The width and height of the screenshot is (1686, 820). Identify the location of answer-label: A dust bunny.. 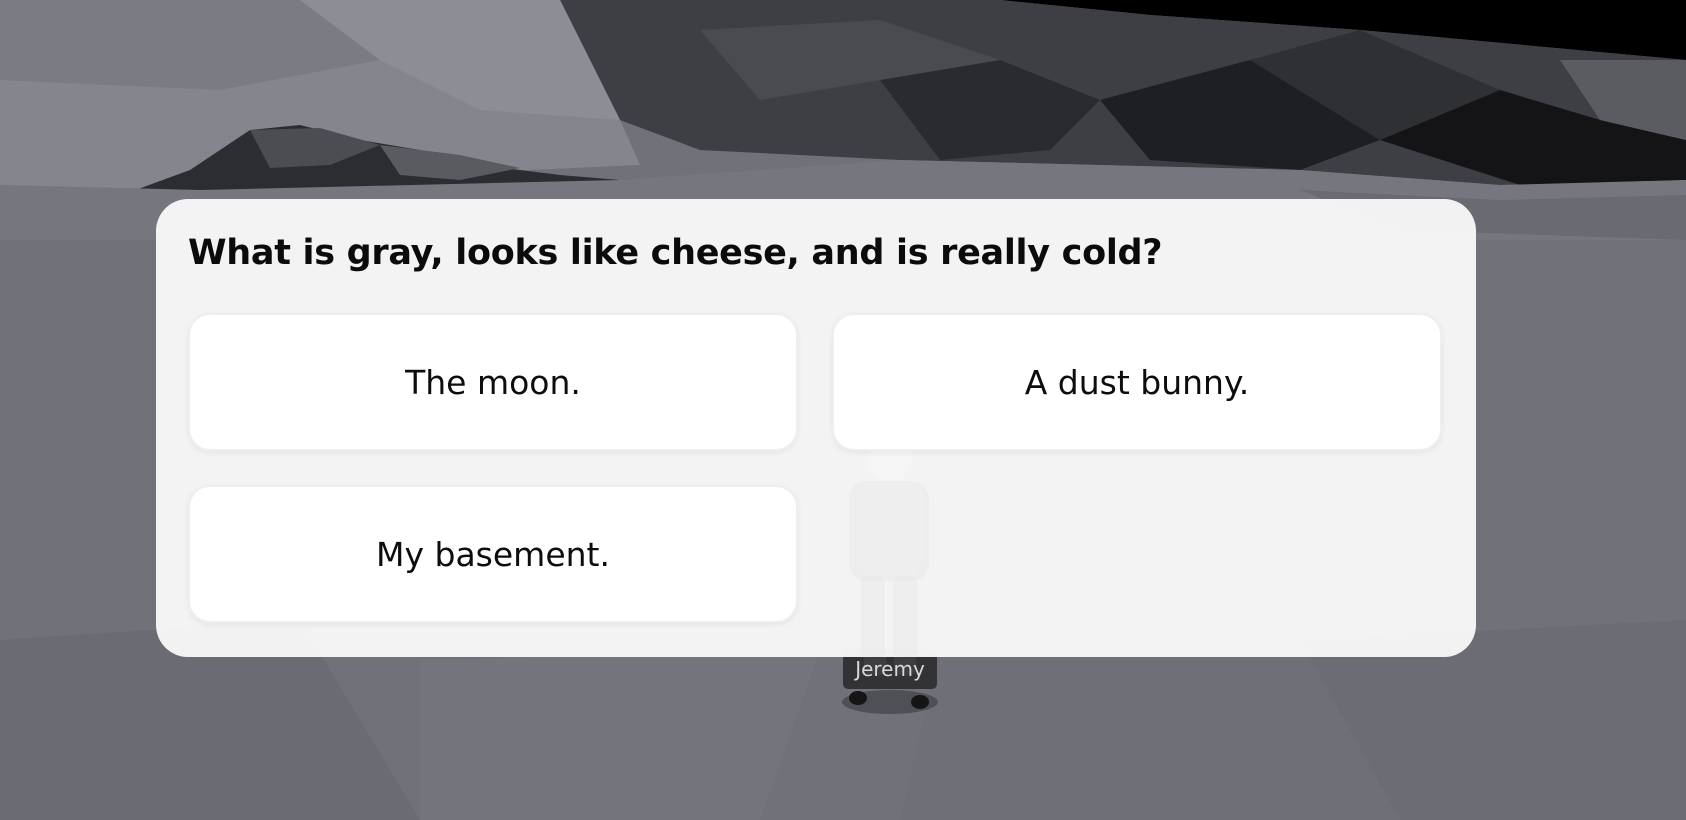
(1137, 382).